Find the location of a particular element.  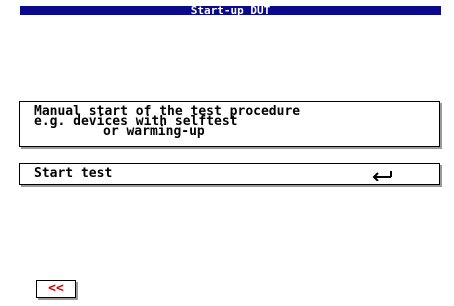

info-line-2: e.g. devices with selftest is located at coordinates (136, 121).